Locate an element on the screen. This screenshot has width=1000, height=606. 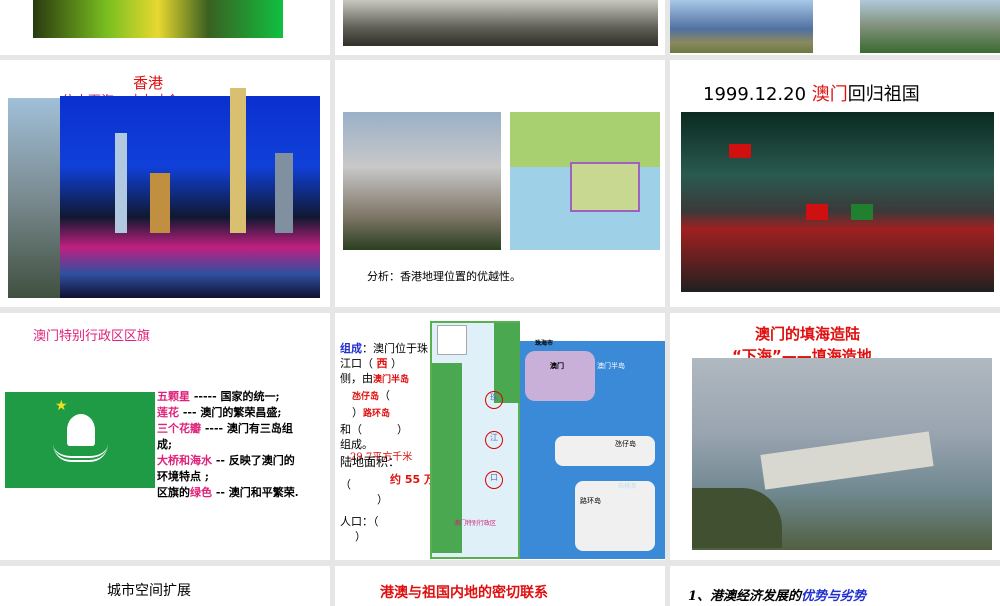
city-night-photo is located at coordinates (158, 19).